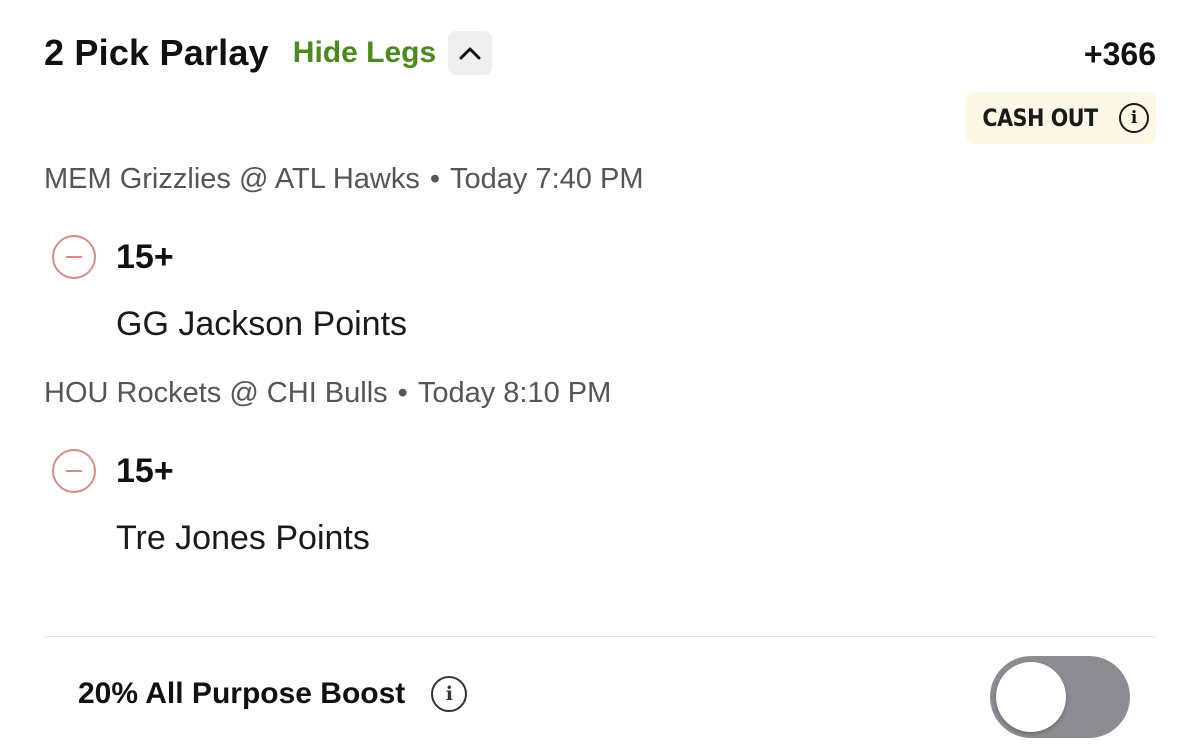 This screenshot has height=753, width=1200. What do you see at coordinates (1040, 118) in the screenshot?
I see `cash-out-label: CASH OUT` at bounding box center [1040, 118].